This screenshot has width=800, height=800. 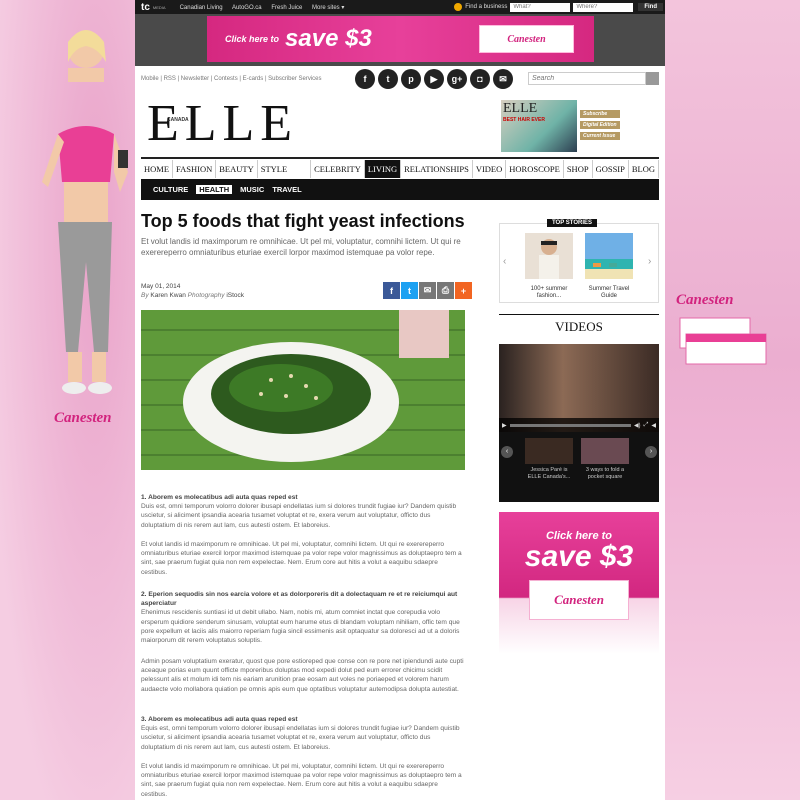 I want to click on canesten-product-image, so click(x=723, y=341).